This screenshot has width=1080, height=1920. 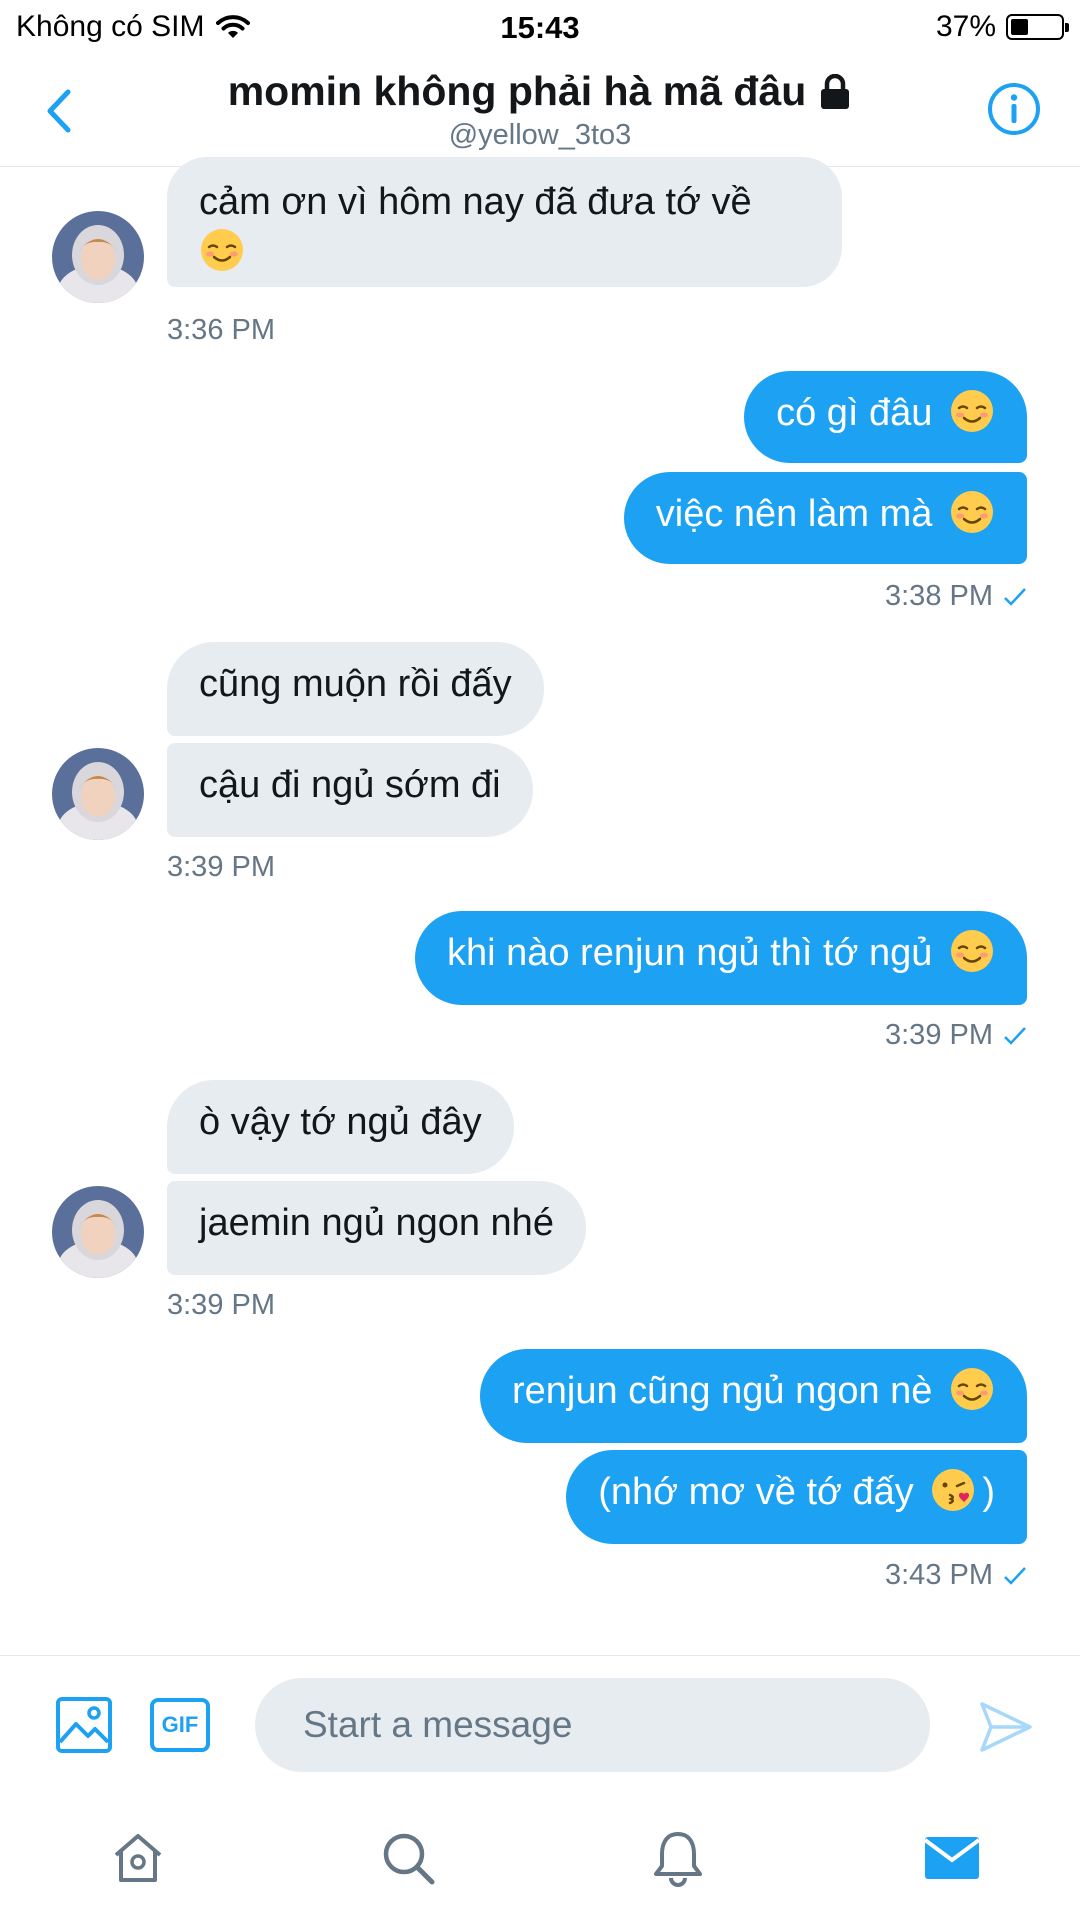 What do you see at coordinates (965, 26) in the screenshot?
I see `battery-percent: 37%` at bounding box center [965, 26].